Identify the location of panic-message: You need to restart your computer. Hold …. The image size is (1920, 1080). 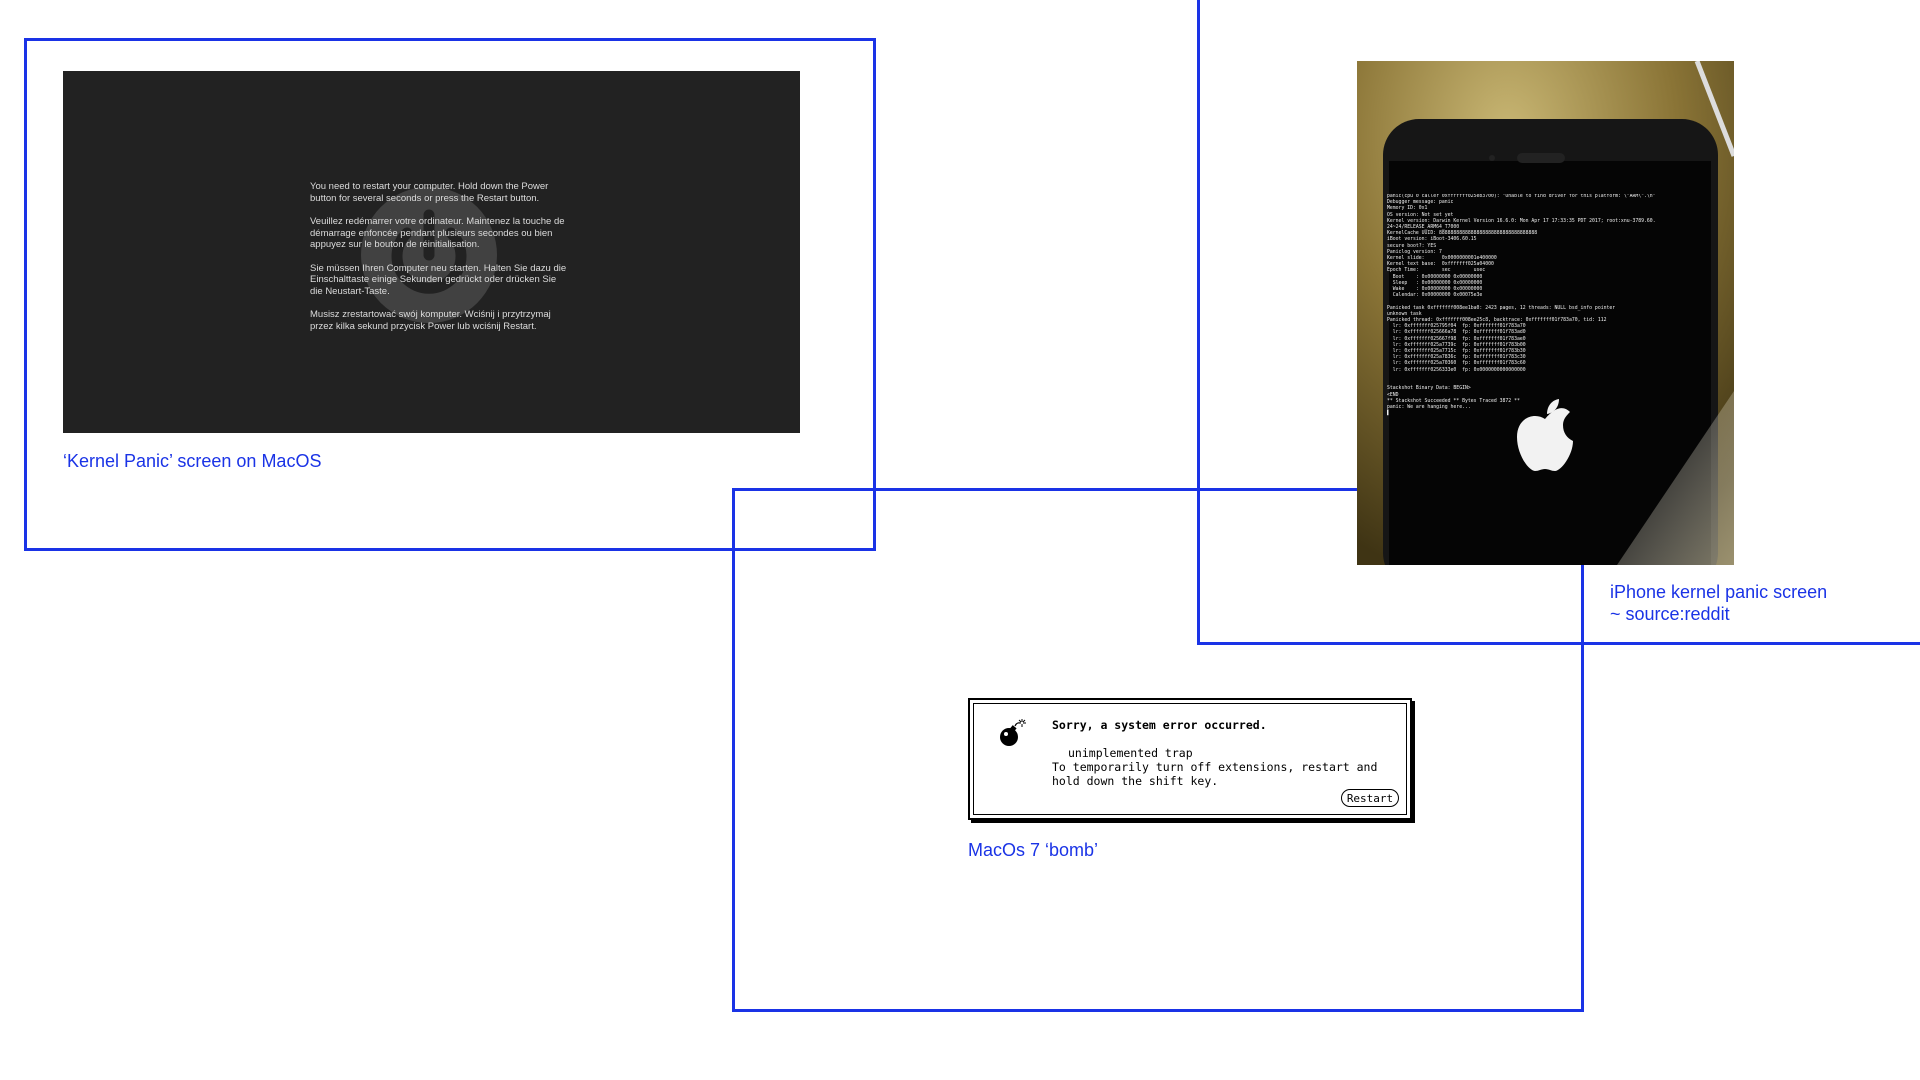
(440, 262).